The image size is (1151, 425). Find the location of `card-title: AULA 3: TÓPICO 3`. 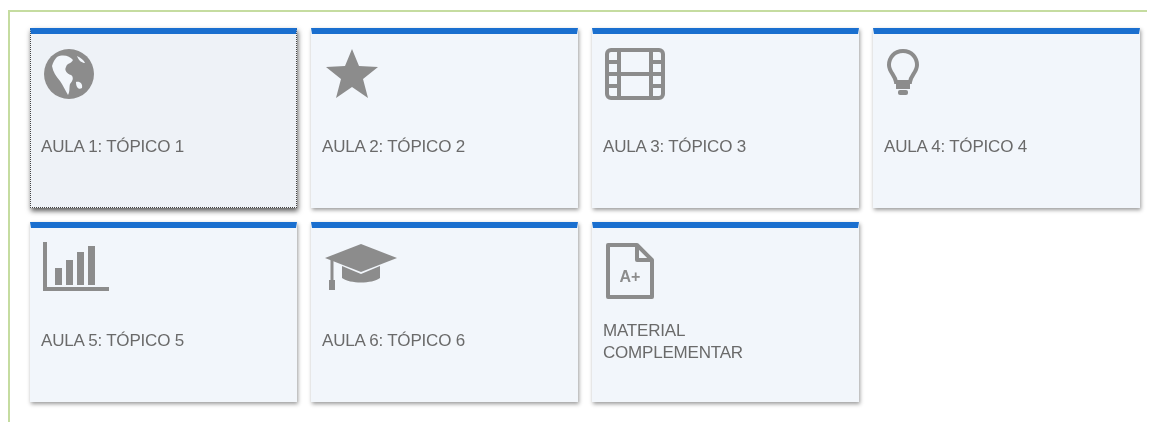

card-title: AULA 3: TÓPICO 3 is located at coordinates (675, 147).